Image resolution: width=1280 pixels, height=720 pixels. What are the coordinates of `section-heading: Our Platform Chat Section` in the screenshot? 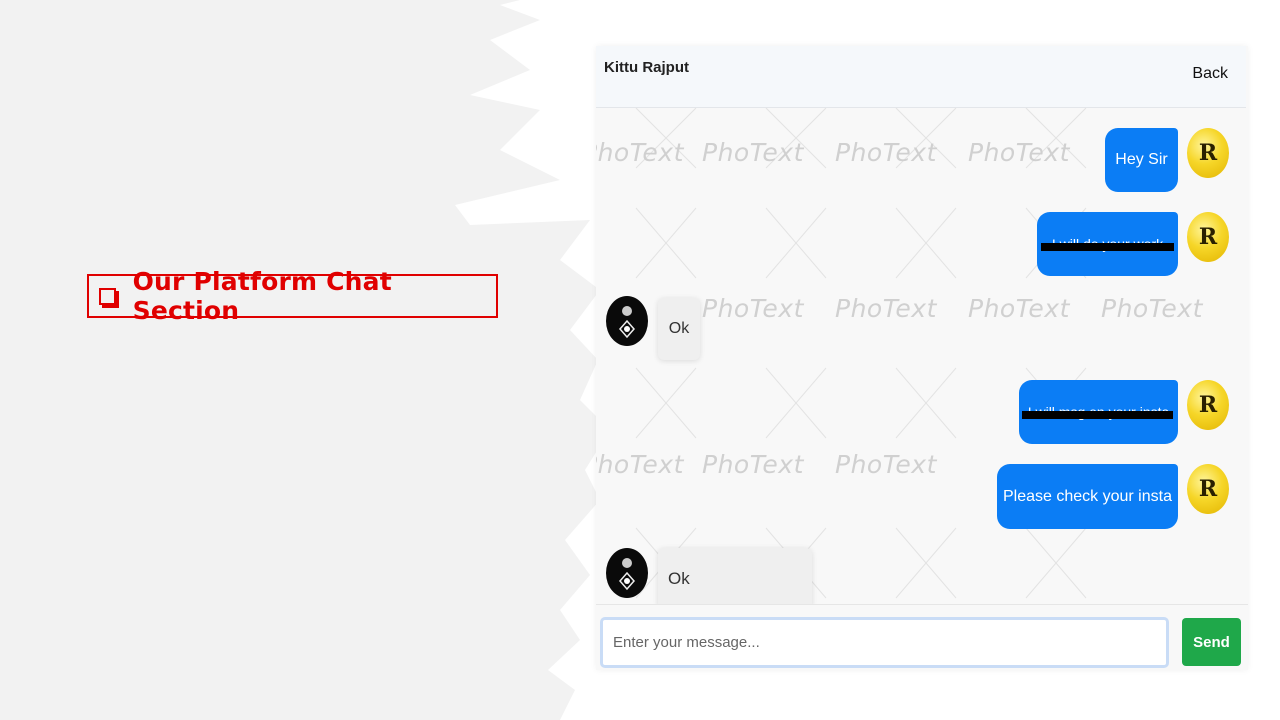 It's located at (262, 296).